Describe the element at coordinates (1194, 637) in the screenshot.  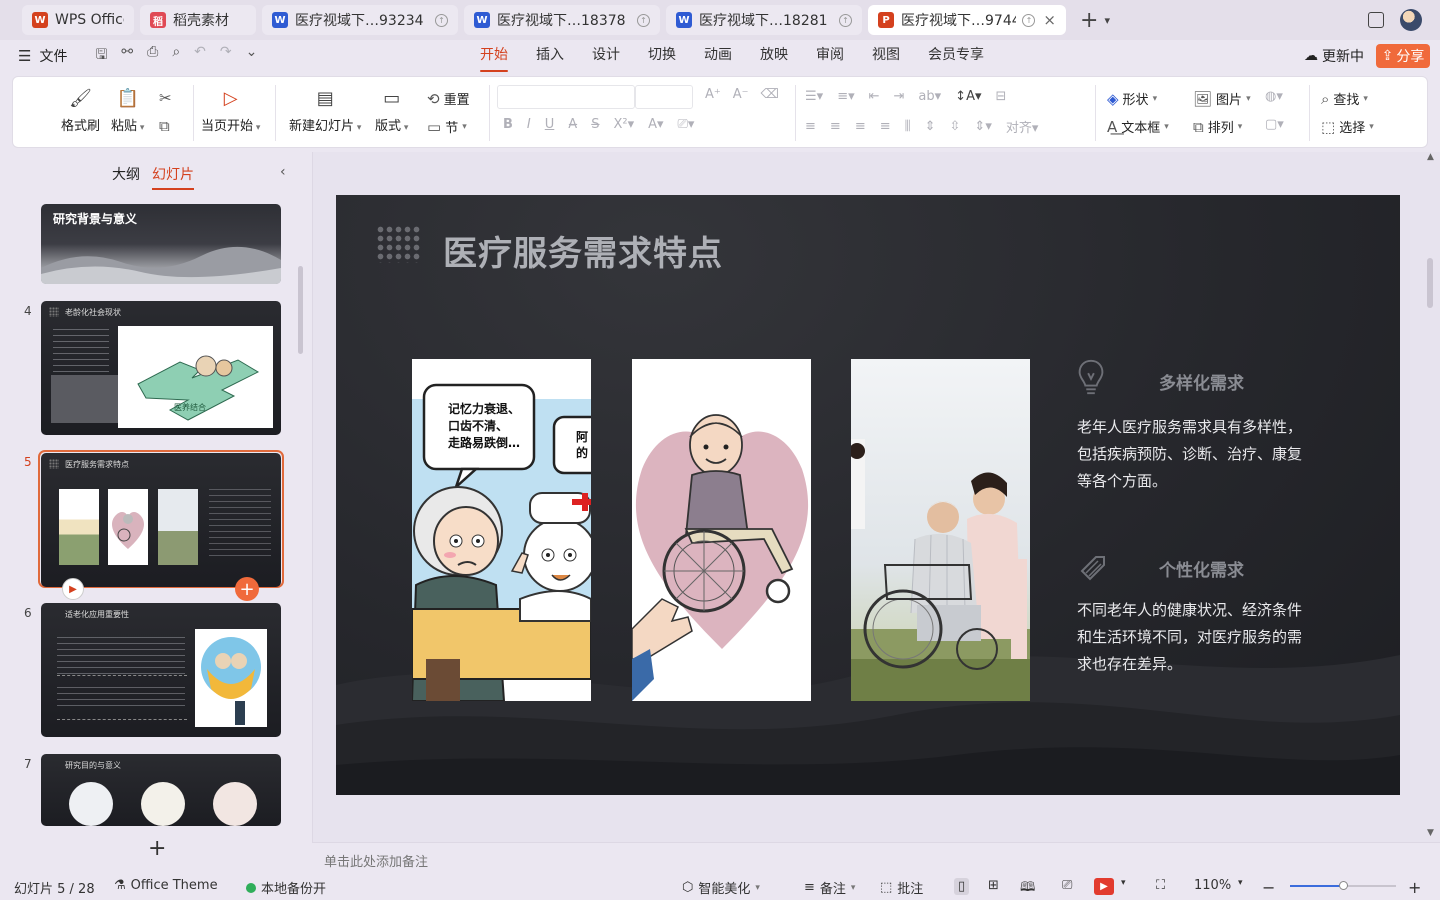
I see `feature-text-personalization: 不同老年人的健康状况、经济条件和生活环境不同，对医疗服务的需求也存在差异。` at that location.